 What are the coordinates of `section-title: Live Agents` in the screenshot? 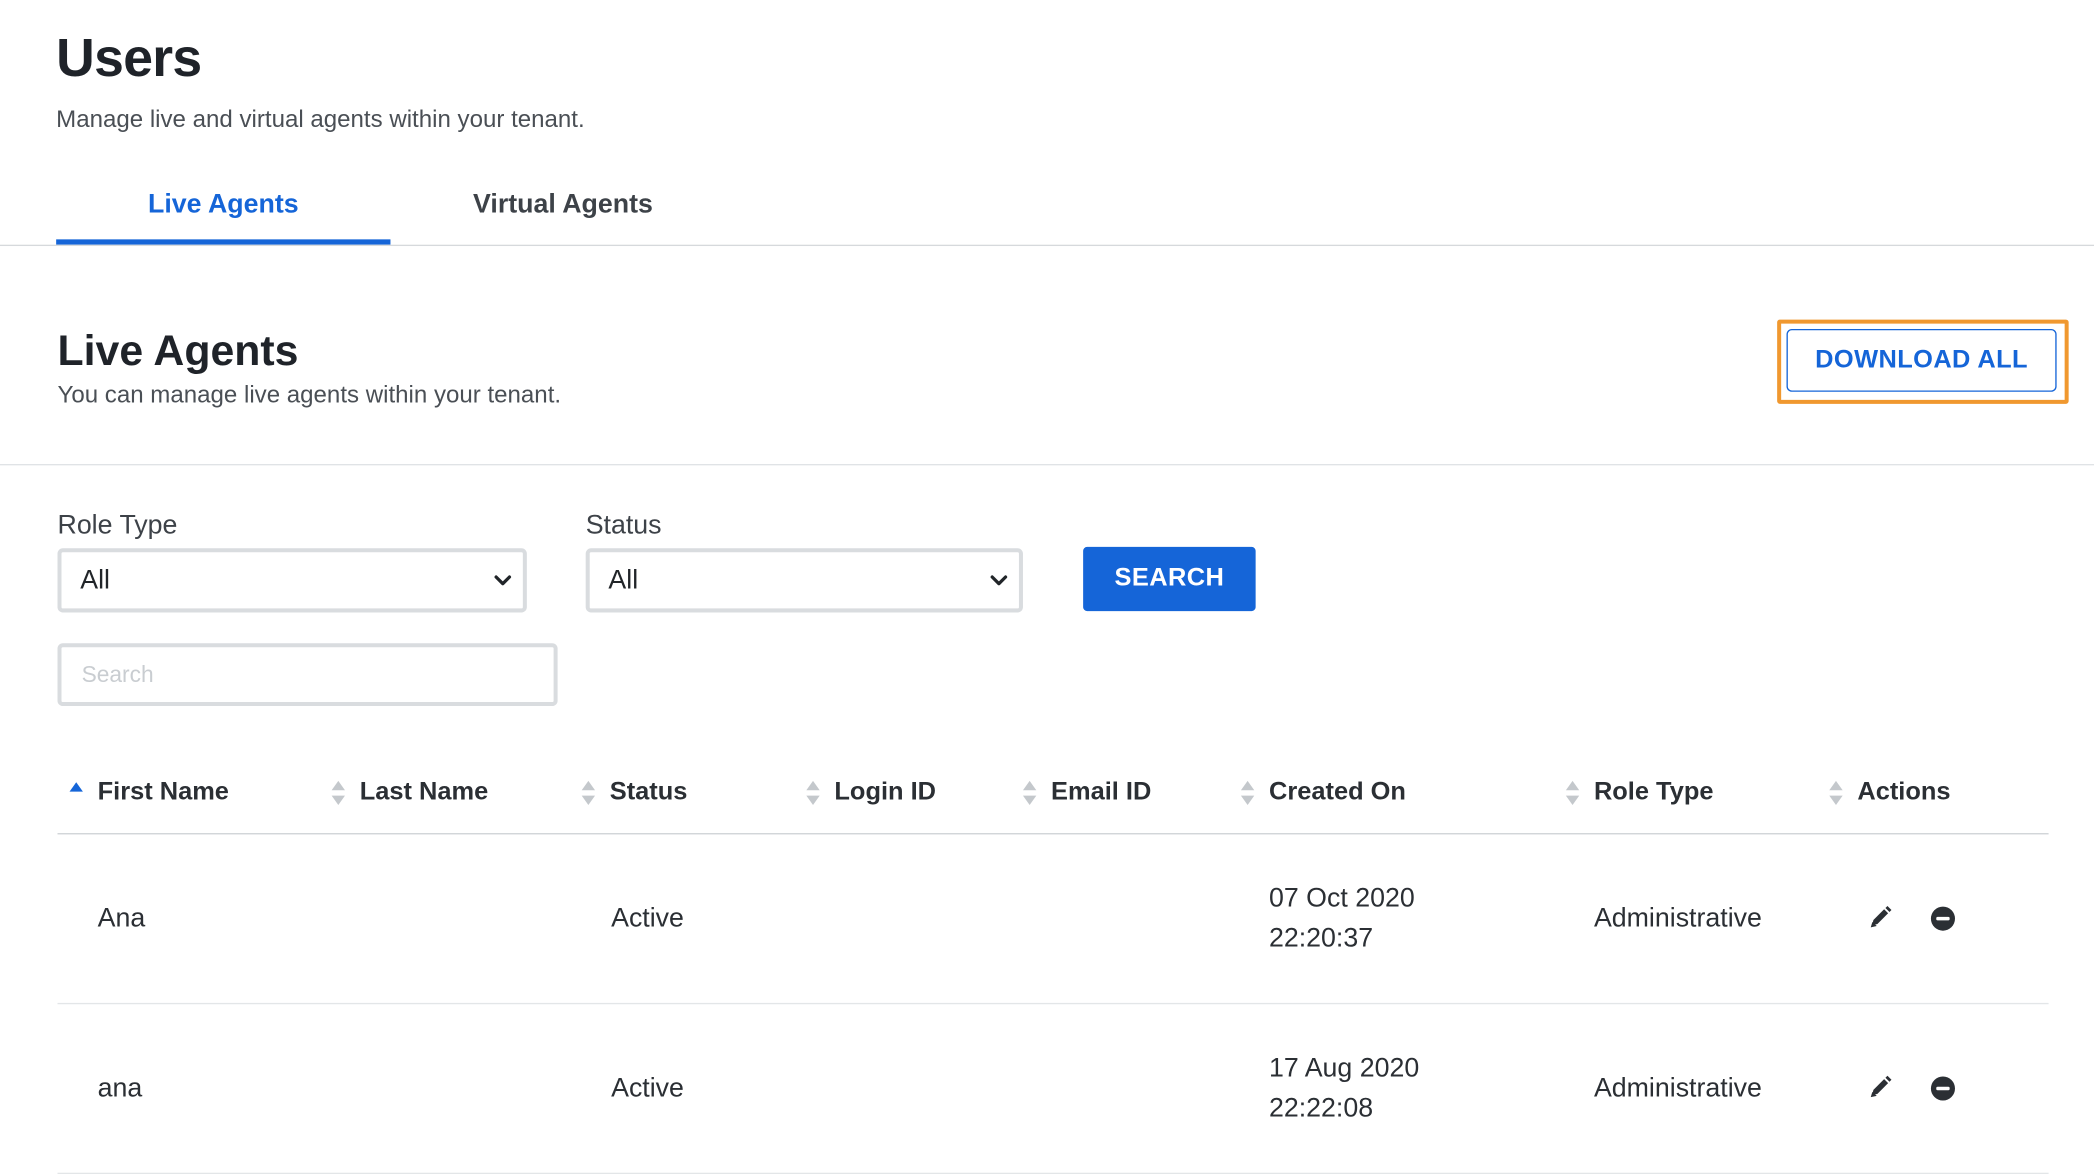 It's located at (178, 350).